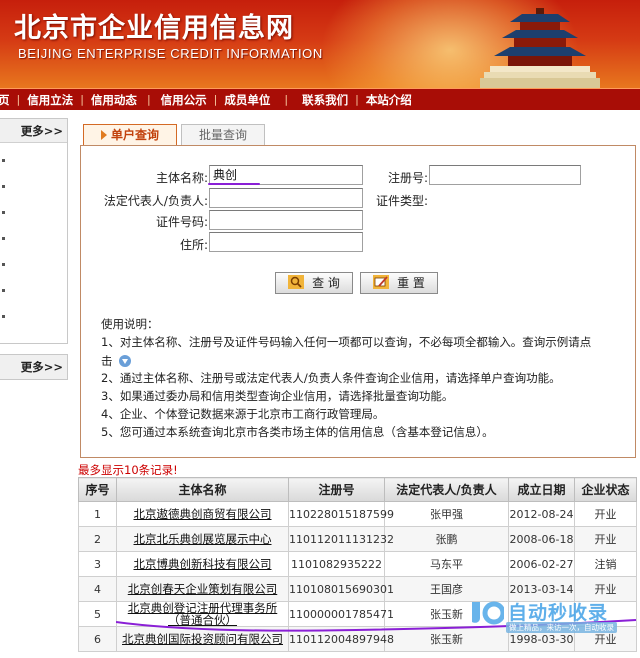 This screenshot has height=658, width=640. What do you see at coordinates (234, 184) in the screenshot?
I see `handwritten-underline` at bounding box center [234, 184].